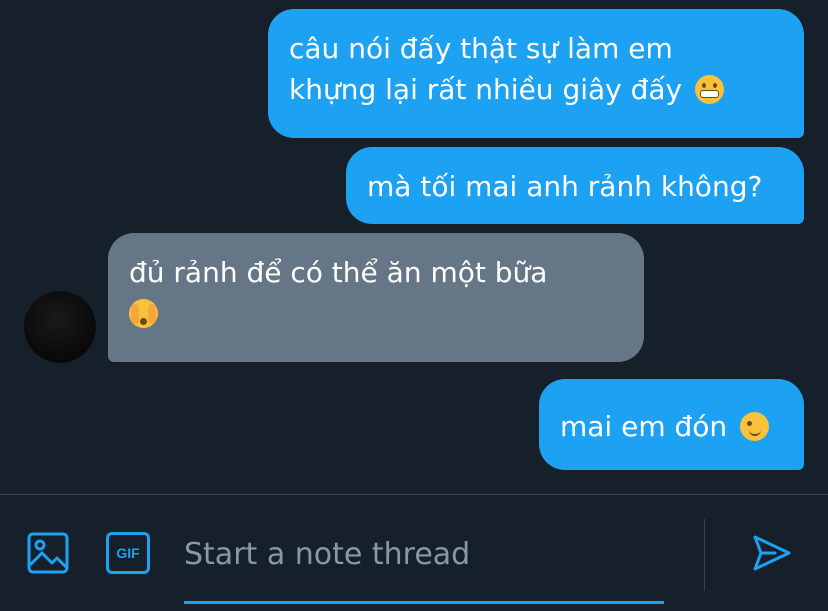  What do you see at coordinates (710, 89) in the screenshot?
I see `grimacing-face-emoji-icon` at bounding box center [710, 89].